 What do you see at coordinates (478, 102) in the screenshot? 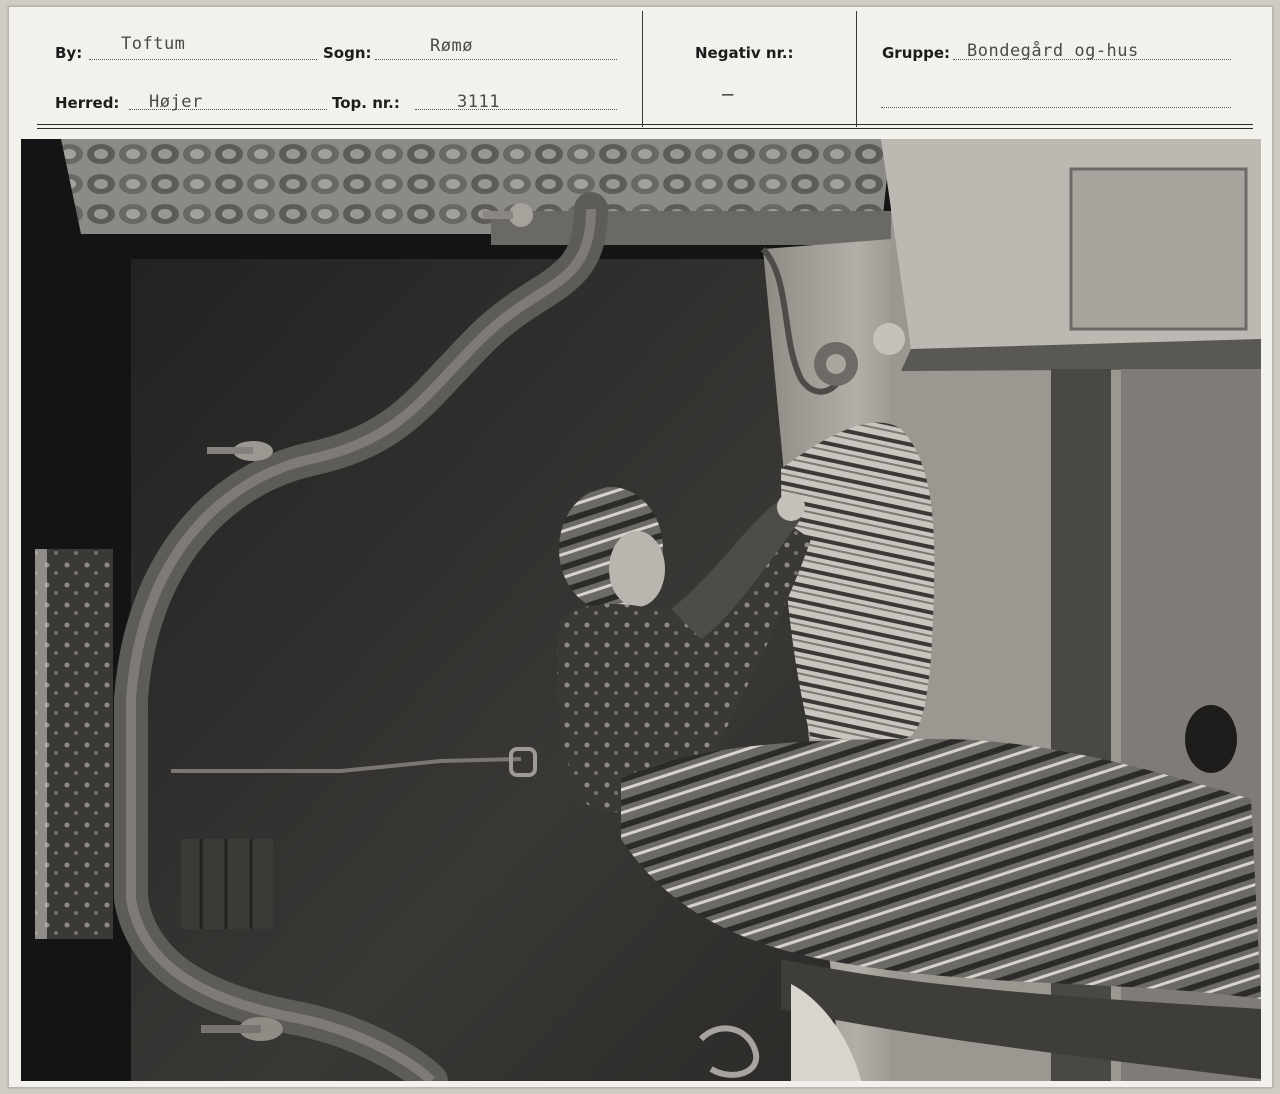
I see `top-nr-value: 3111` at bounding box center [478, 102].